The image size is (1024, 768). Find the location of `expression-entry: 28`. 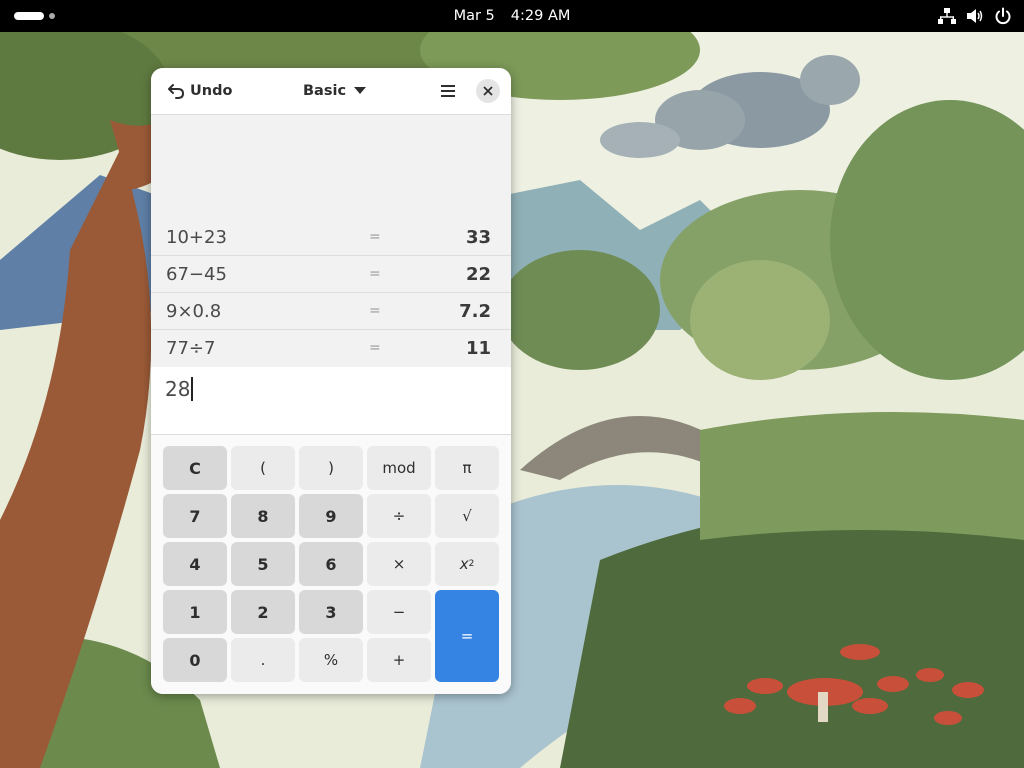

expression-entry: 28 is located at coordinates (331, 401).